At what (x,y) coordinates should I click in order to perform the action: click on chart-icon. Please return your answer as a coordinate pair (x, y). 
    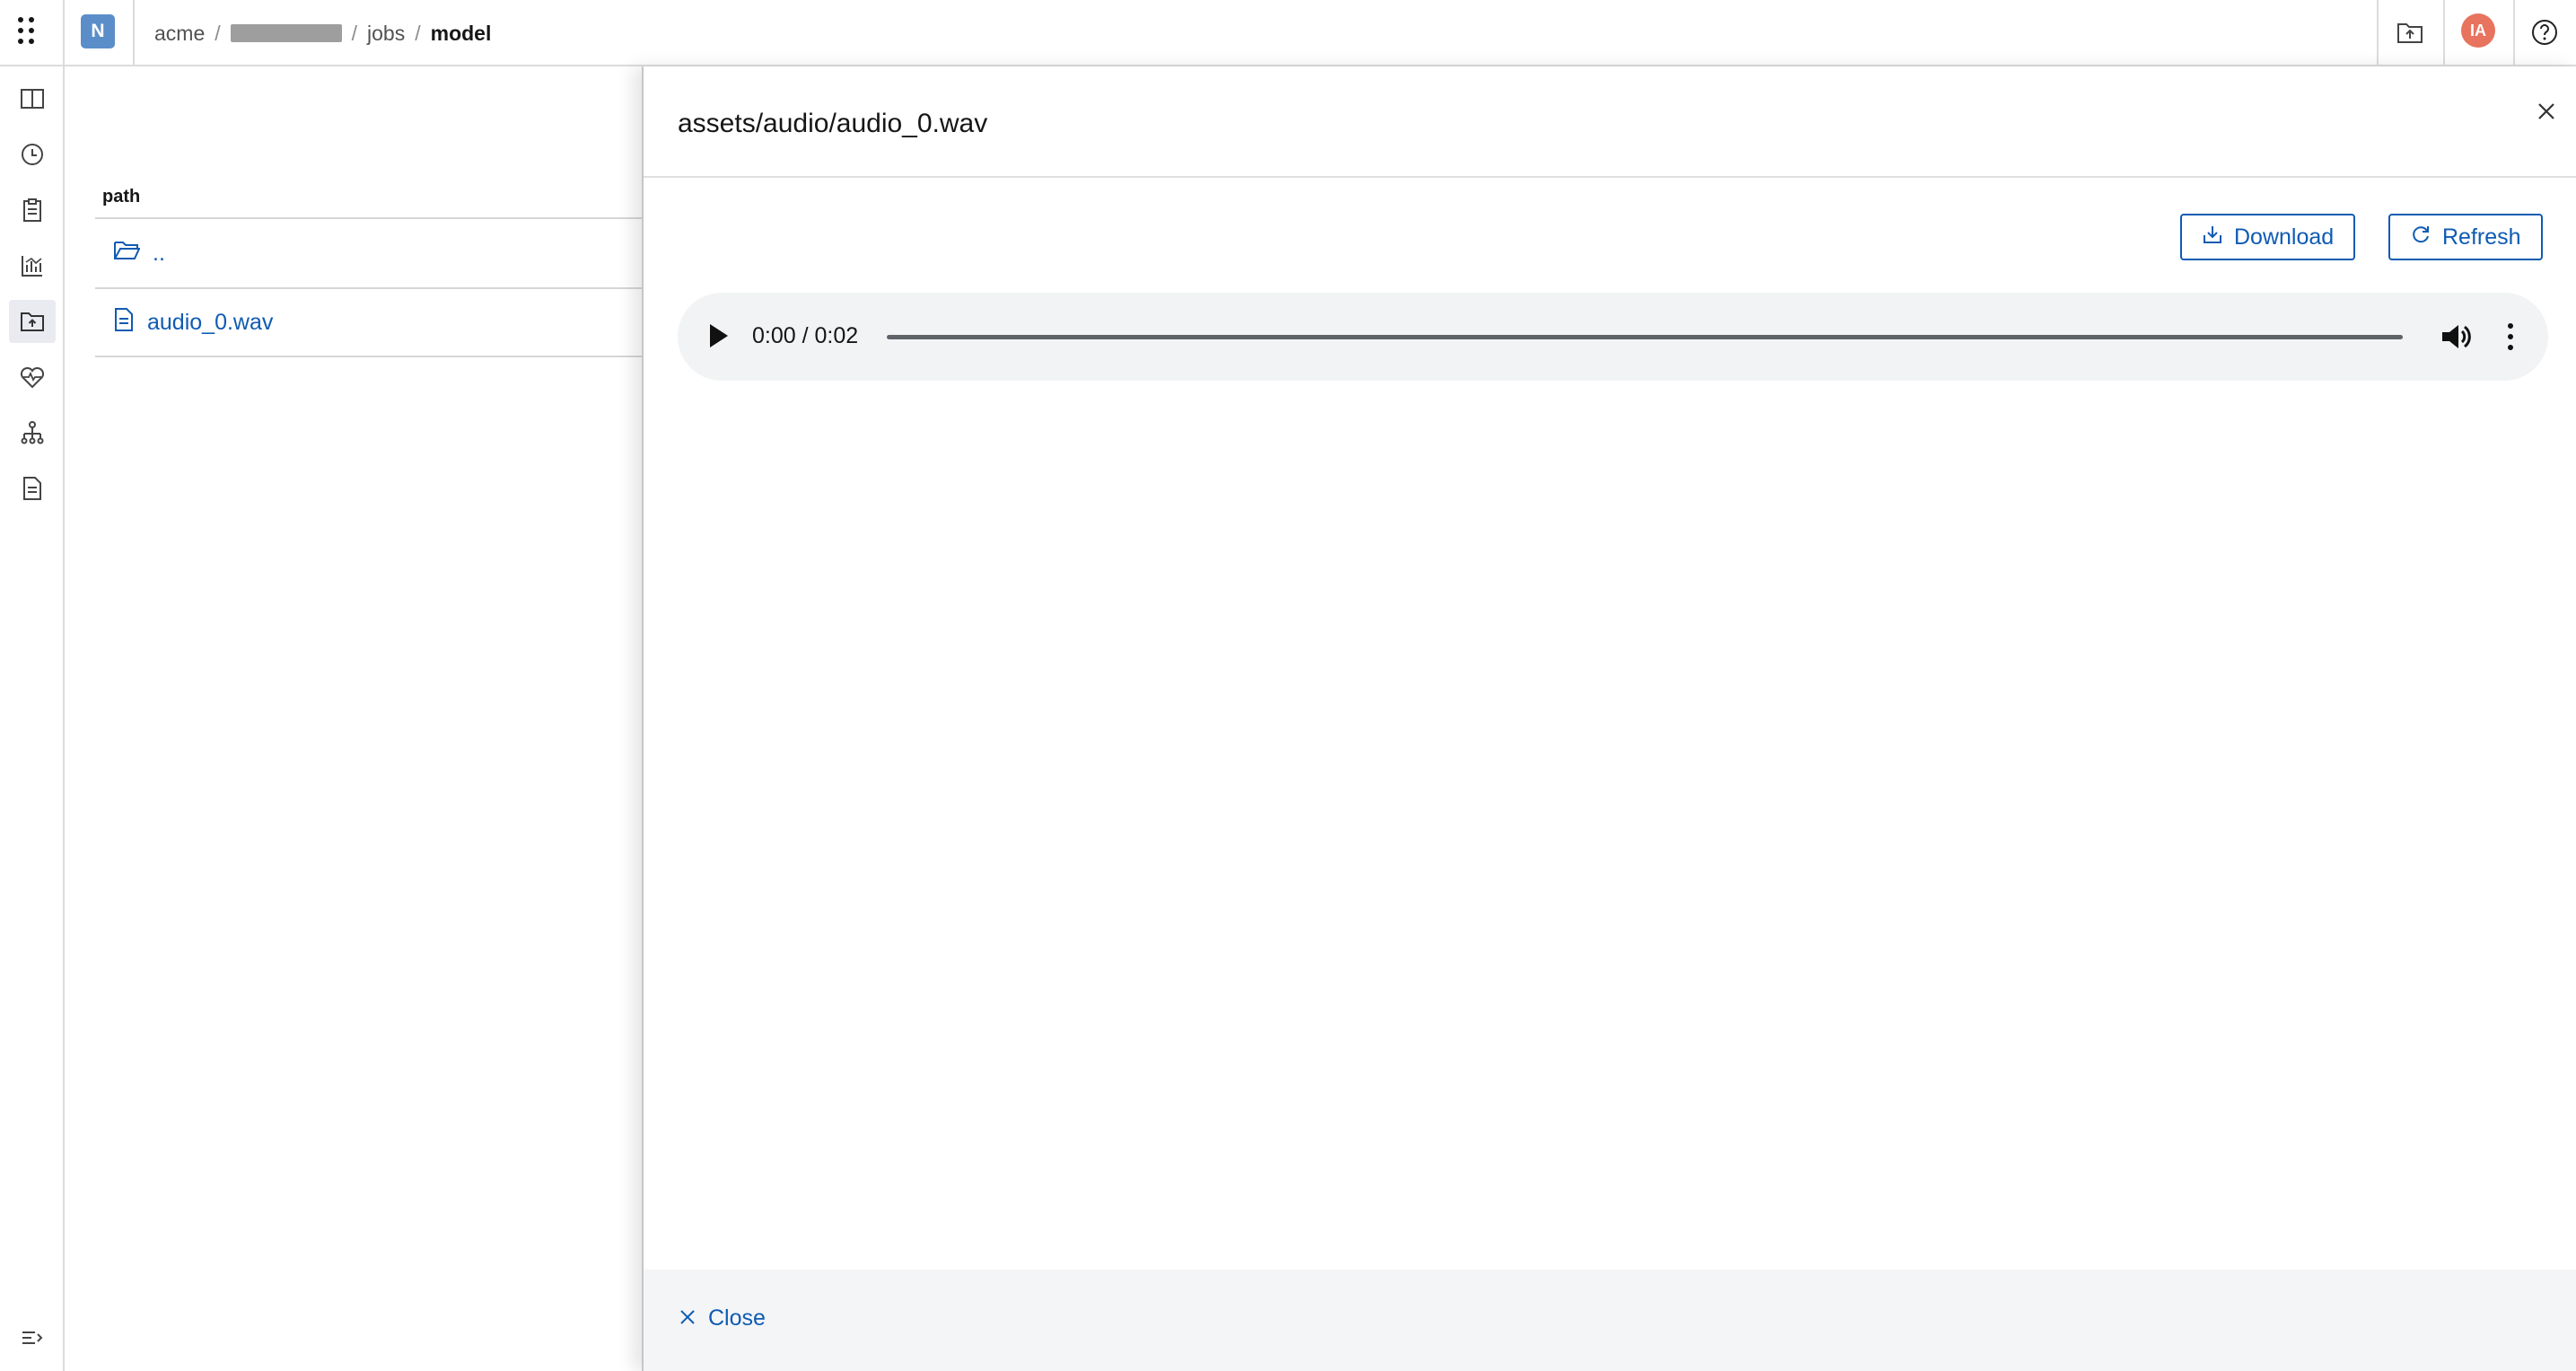
    Looking at the image, I should click on (32, 266).